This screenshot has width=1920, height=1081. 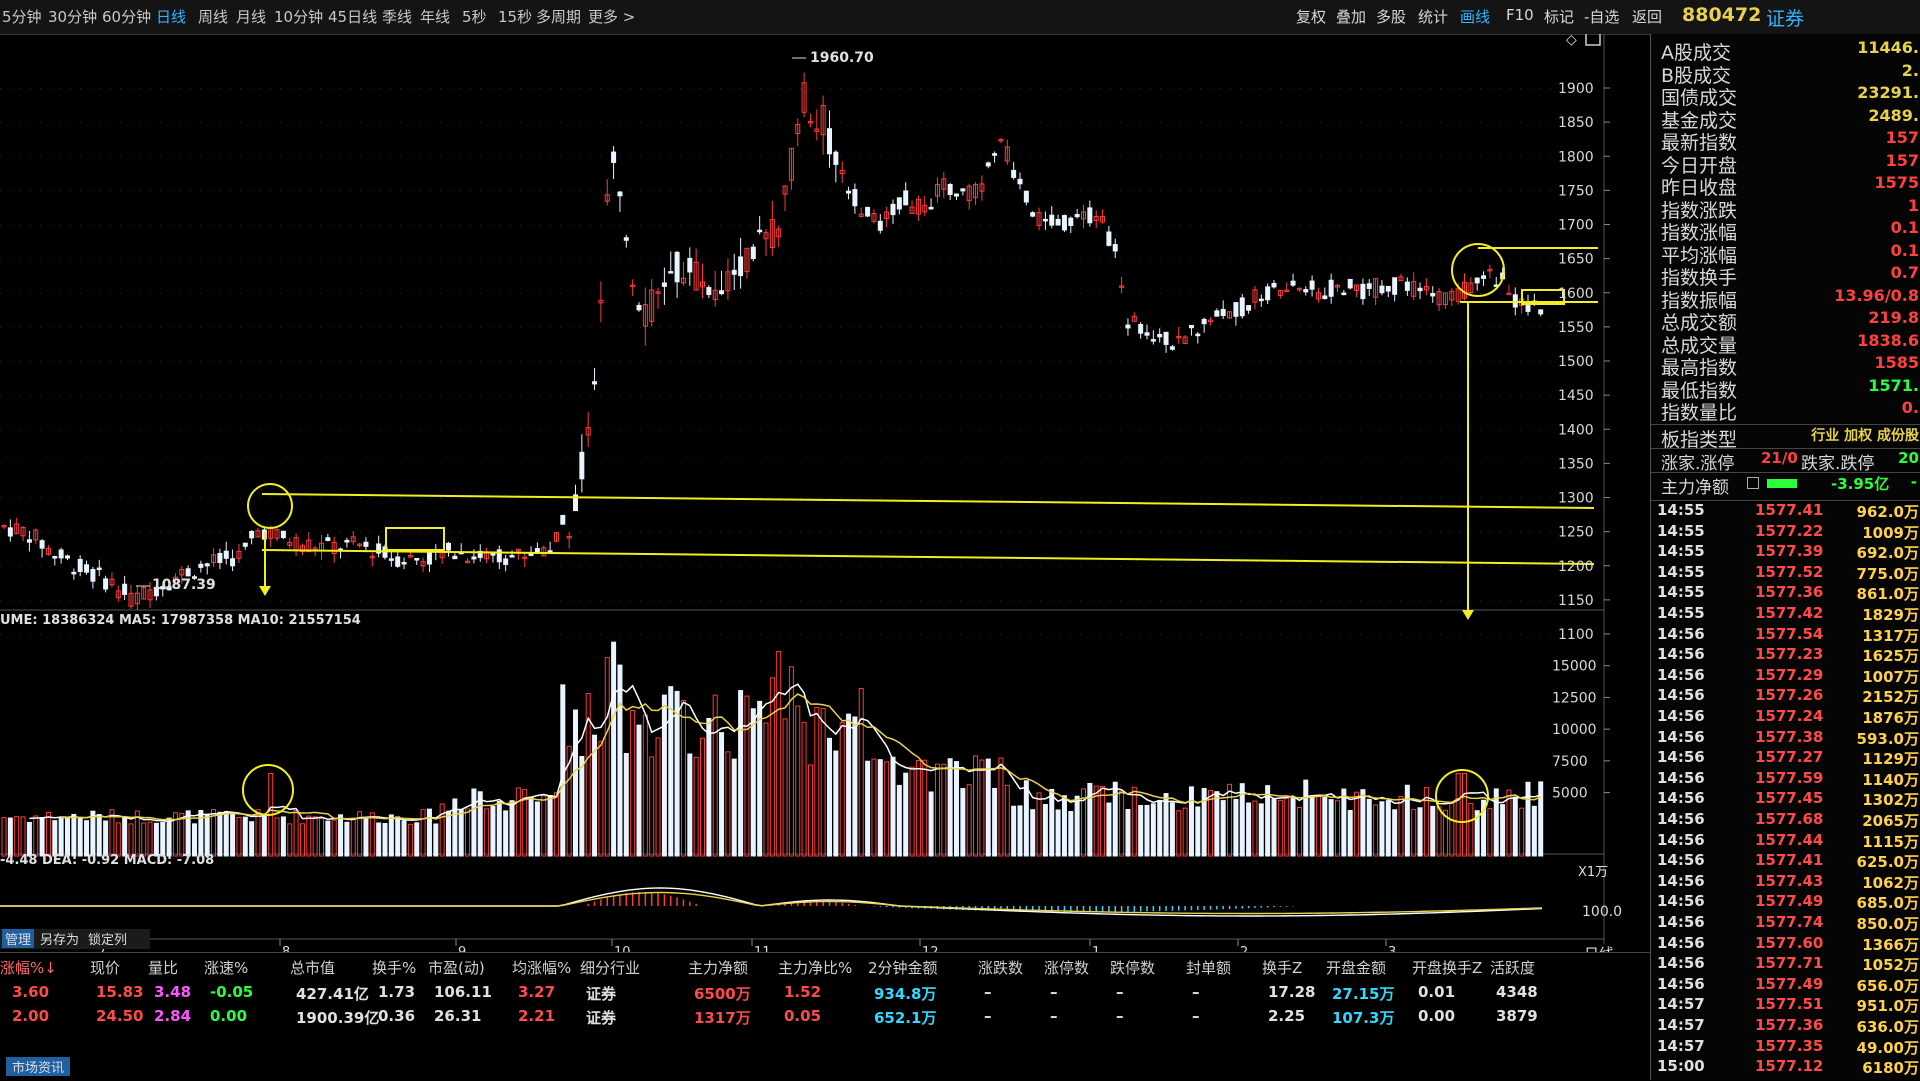 I want to click on column-header: 2分钟金额, so click(x=903, y=967).